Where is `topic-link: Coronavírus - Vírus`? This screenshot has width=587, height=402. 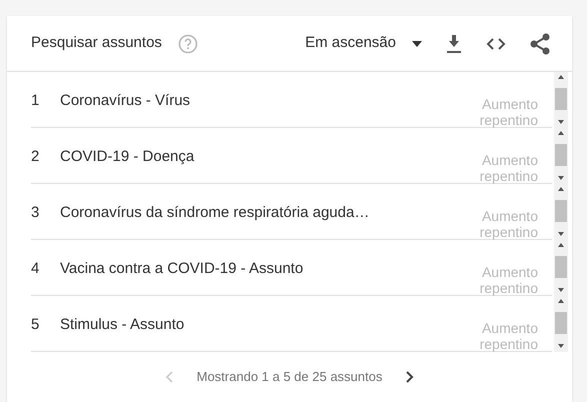
topic-link: Coronavírus - Vírus is located at coordinates (264, 99).